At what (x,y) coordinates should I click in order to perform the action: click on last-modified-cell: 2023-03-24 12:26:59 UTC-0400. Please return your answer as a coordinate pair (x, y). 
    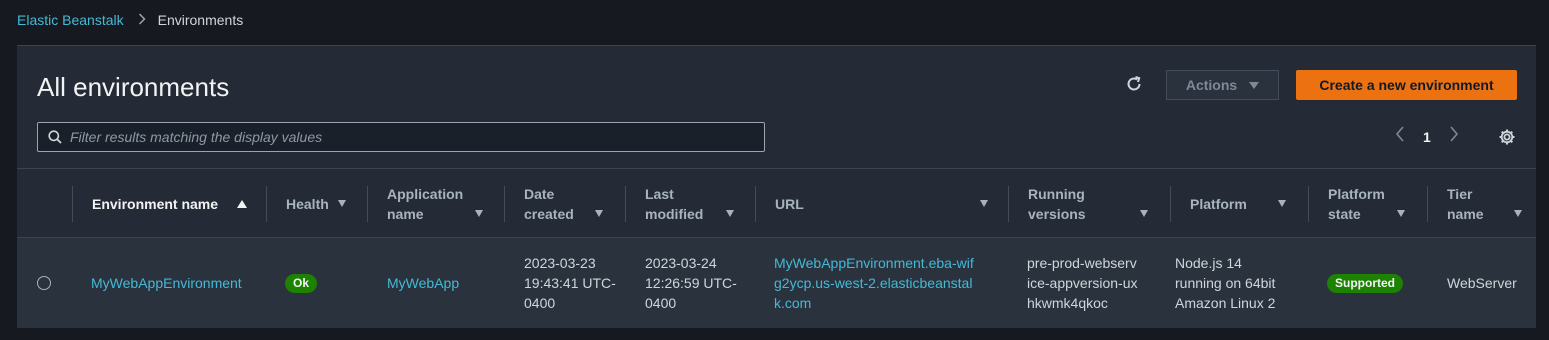
    Looking at the image, I should click on (691, 283).